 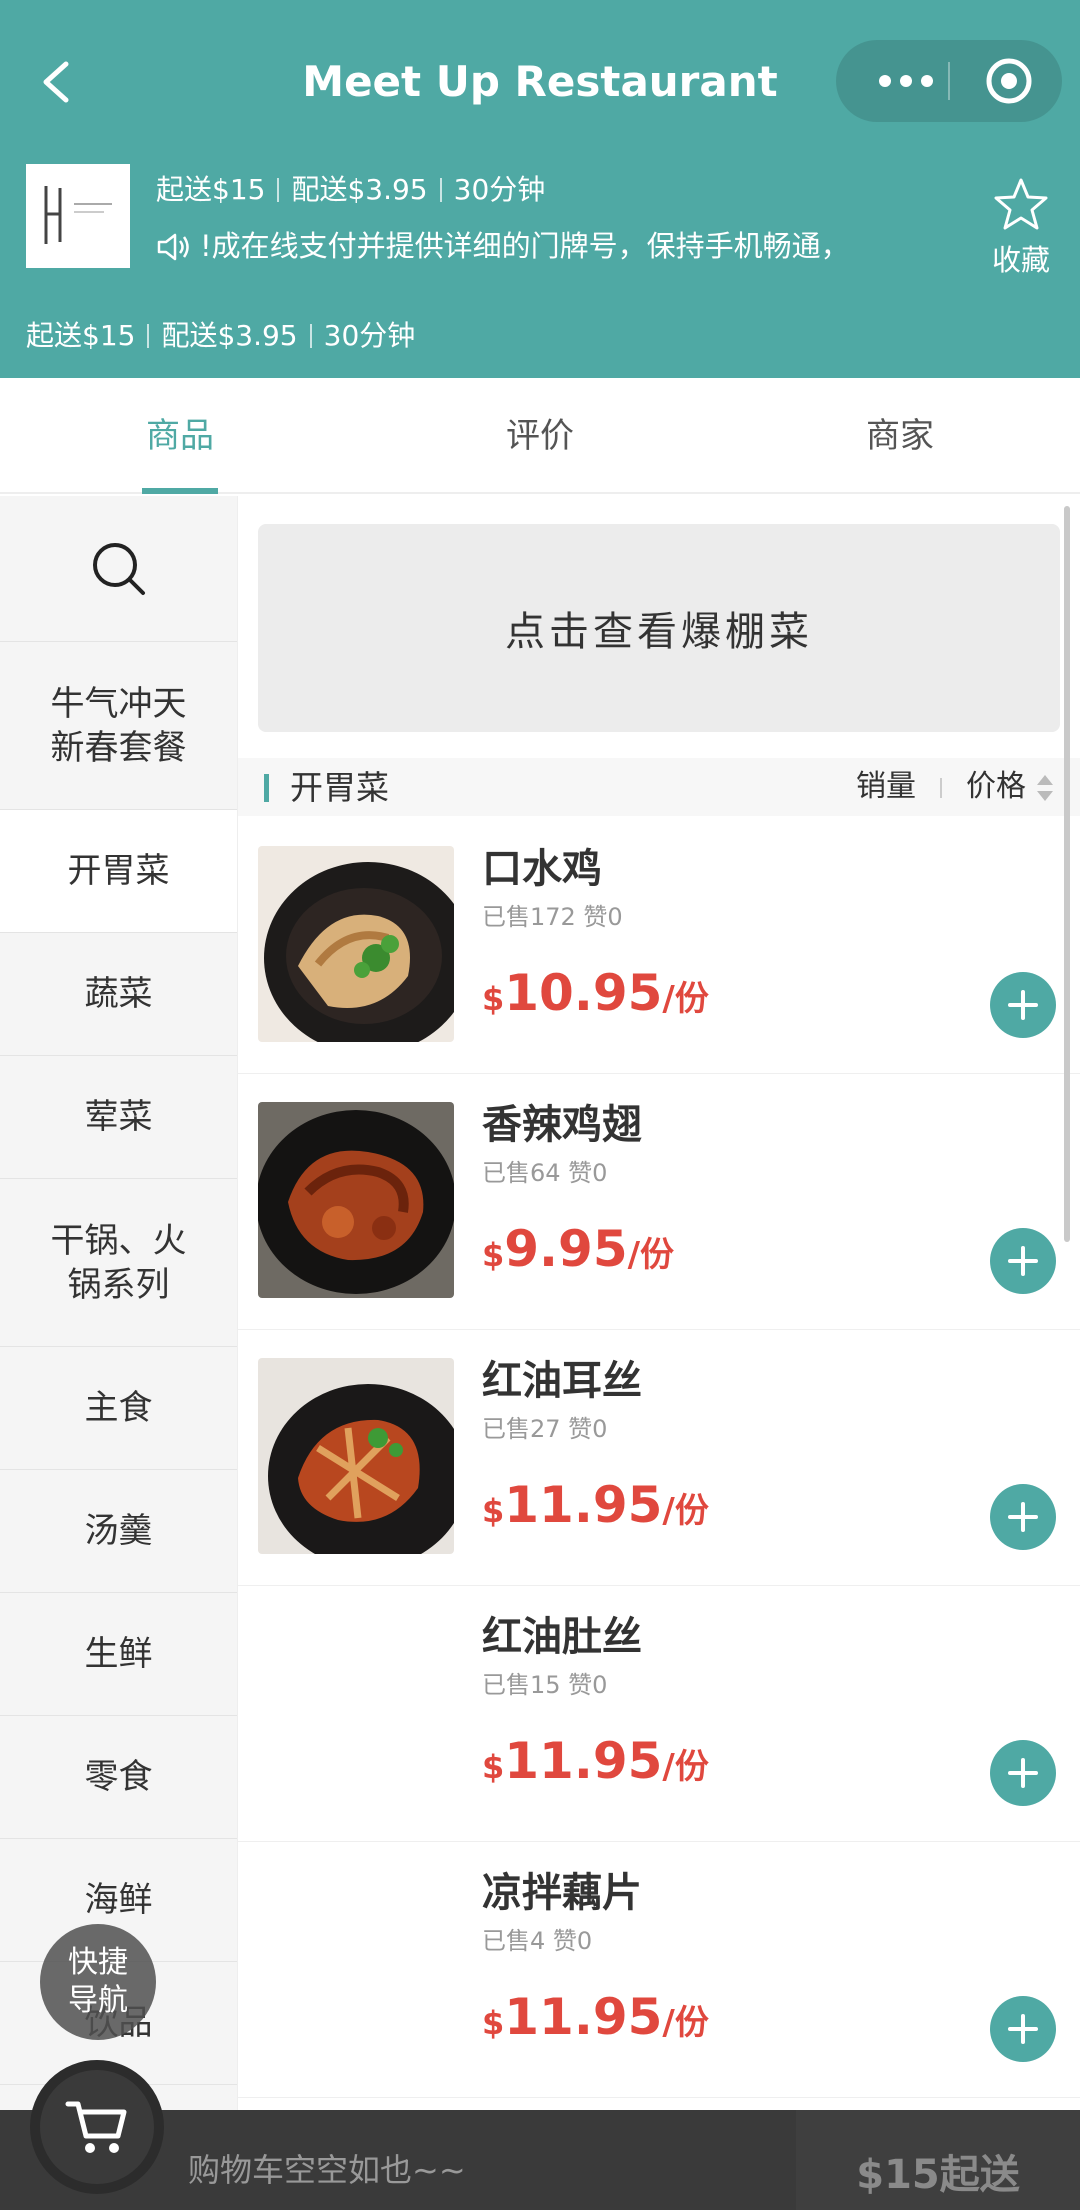 What do you see at coordinates (540, 81) in the screenshot?
I see `page-title: Meet Up Restaurant` at bounding box center [540, 81].